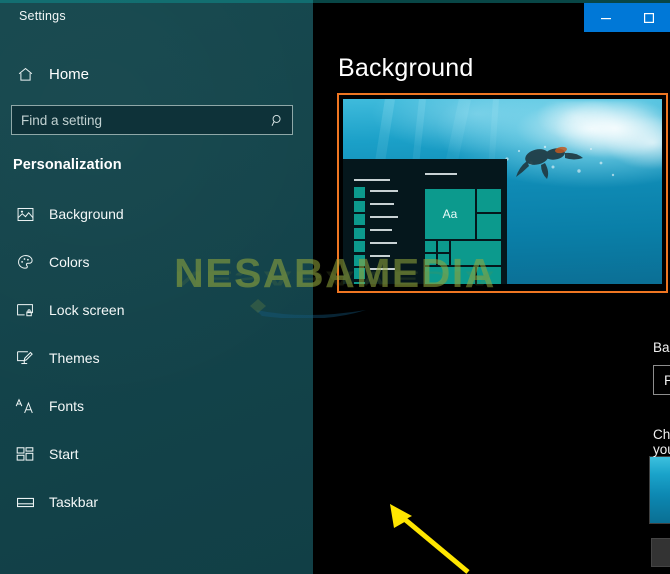 The image size is (670, 574). I want to click on maximize-button, so click(648, 17).